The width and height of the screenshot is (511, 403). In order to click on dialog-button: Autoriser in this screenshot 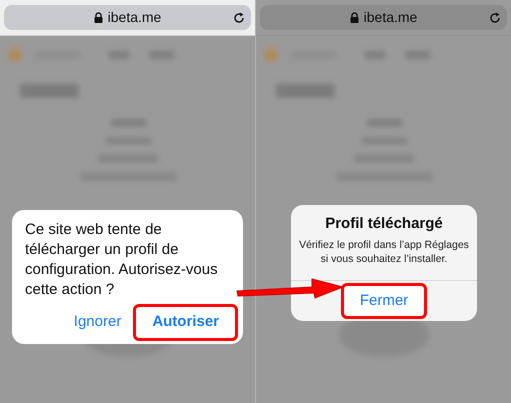, I will do `click(185, 322)`.